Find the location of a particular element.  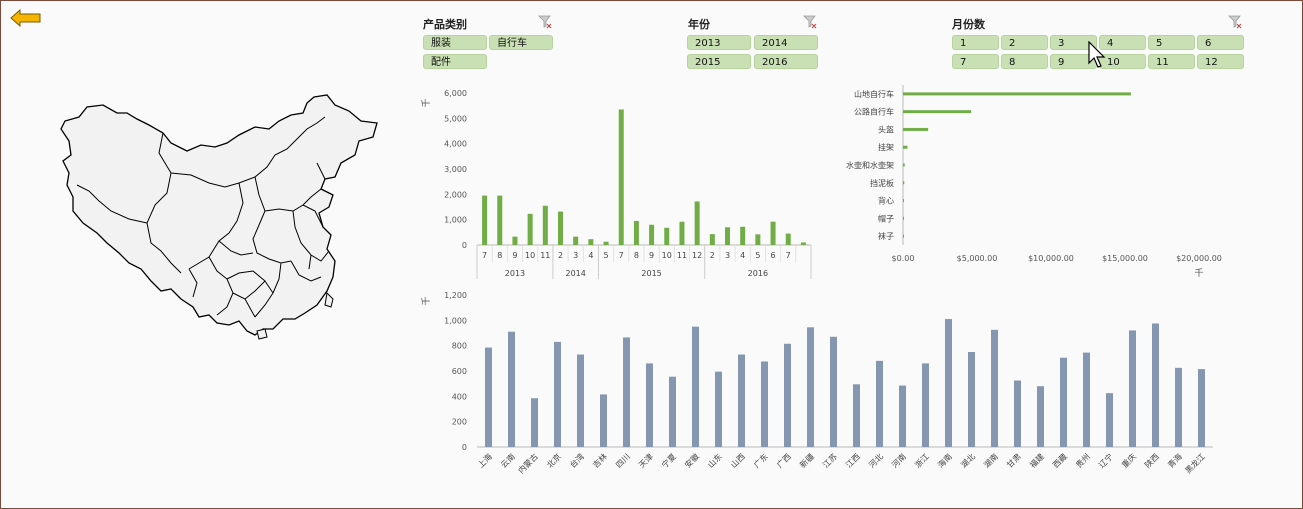

x-tick-label: 6 is located at coordinates (772, 255).